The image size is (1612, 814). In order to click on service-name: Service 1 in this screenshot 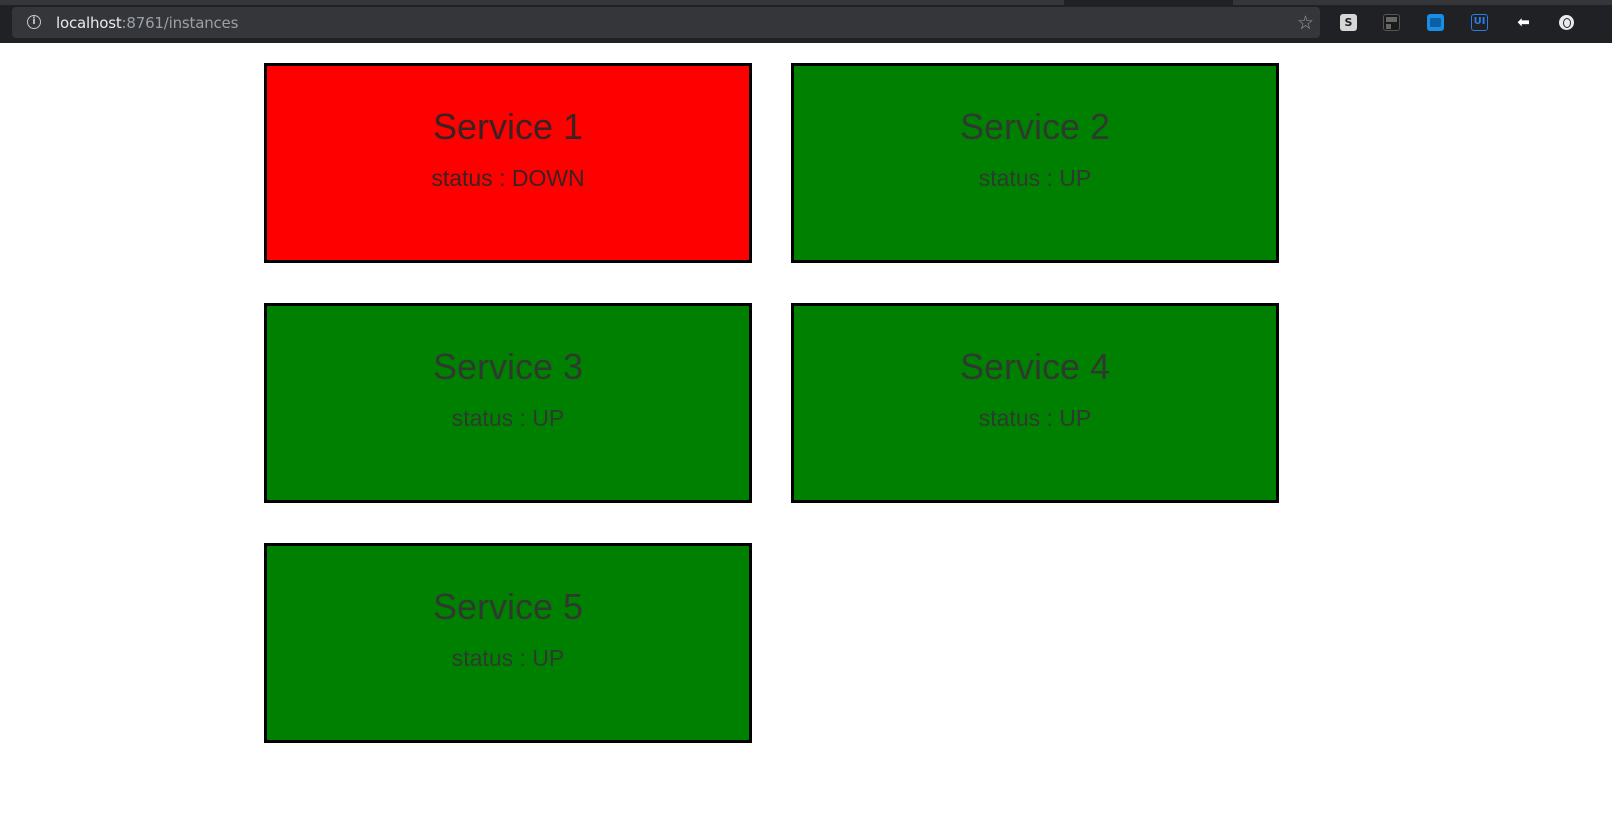, I will do `click(508, 126)`.